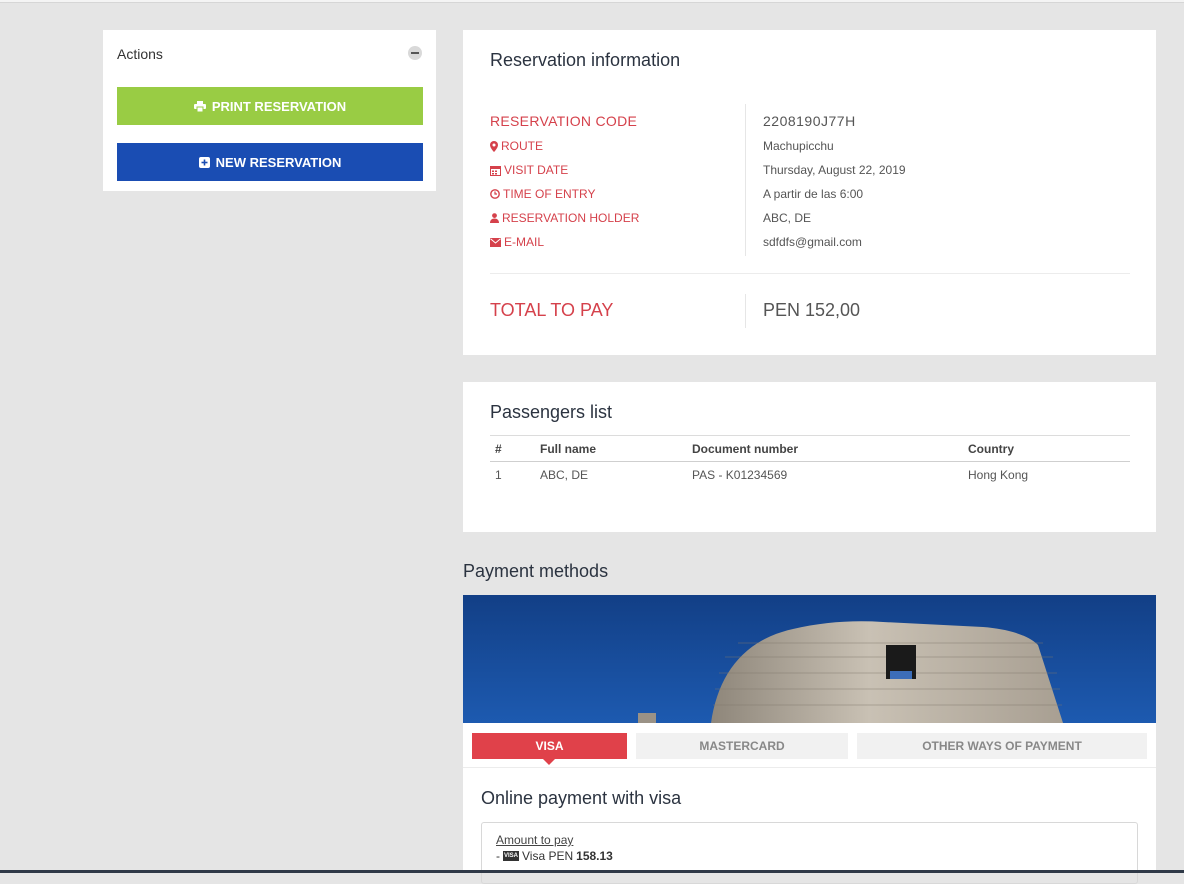  What do you see at coordinates (548, 856) in the screenshot?
I see `amount-method: Visa PEN` at bounding box center [548, 856].